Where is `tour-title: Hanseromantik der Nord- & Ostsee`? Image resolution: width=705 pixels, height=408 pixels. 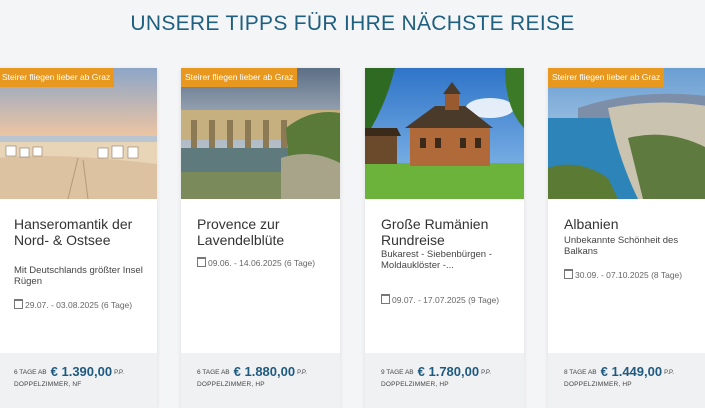
tour-title: Hanseromantik der Nord- & Ostsee is located at coordinates (81, 232).